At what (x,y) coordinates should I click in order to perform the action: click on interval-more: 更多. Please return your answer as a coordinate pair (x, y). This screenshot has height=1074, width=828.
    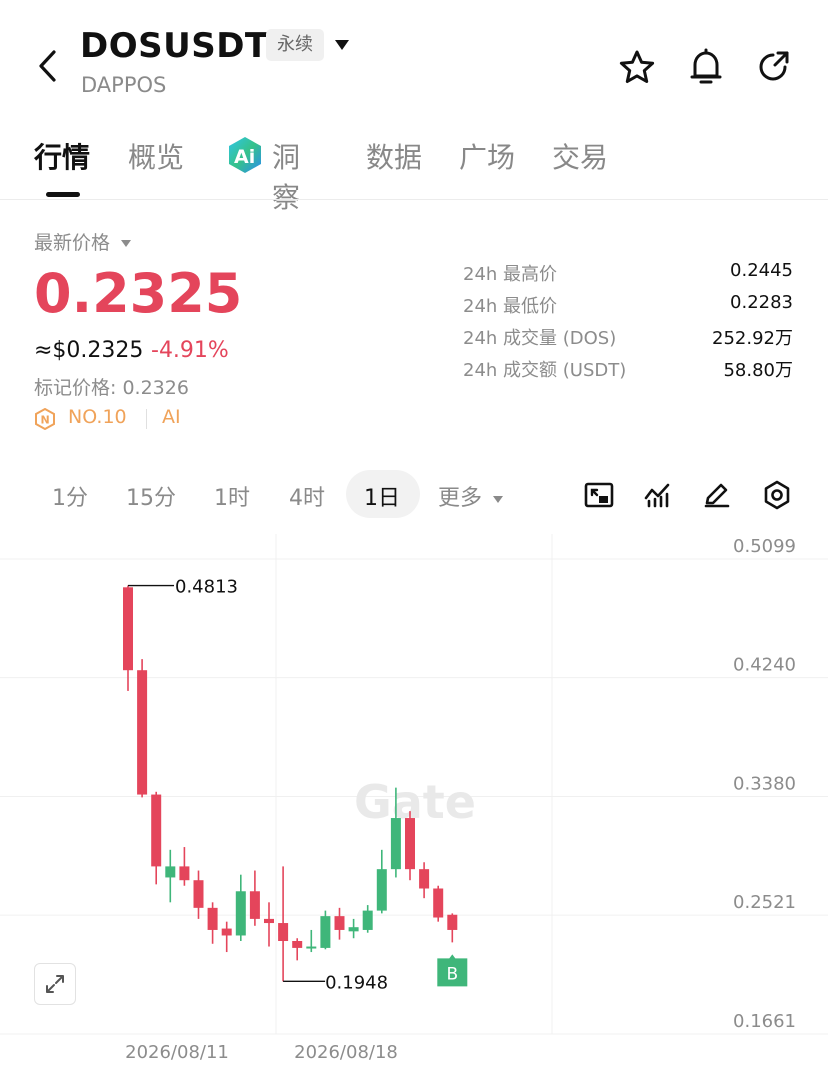
    Looking at the image, I should click on (471, 496).